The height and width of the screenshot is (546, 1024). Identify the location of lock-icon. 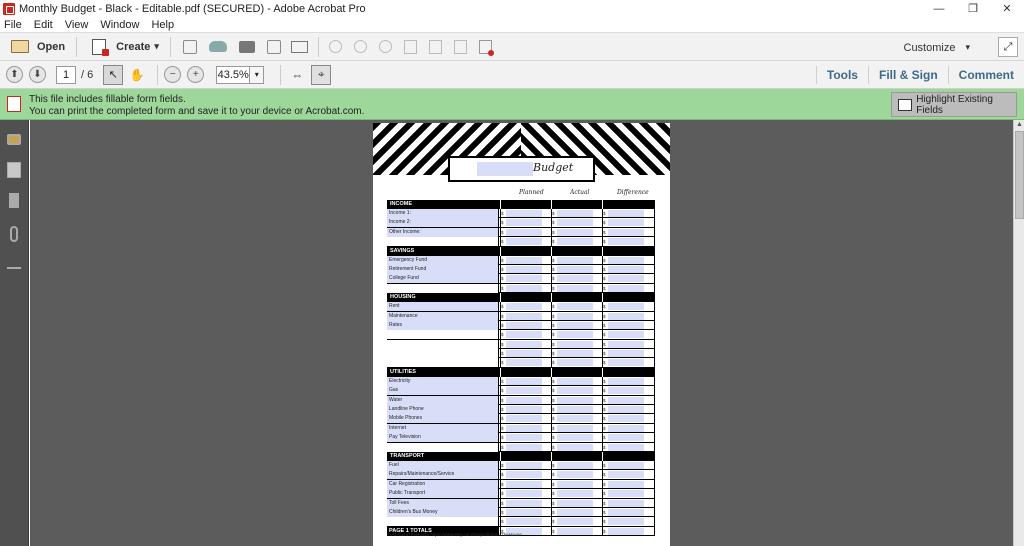
(14, 139).